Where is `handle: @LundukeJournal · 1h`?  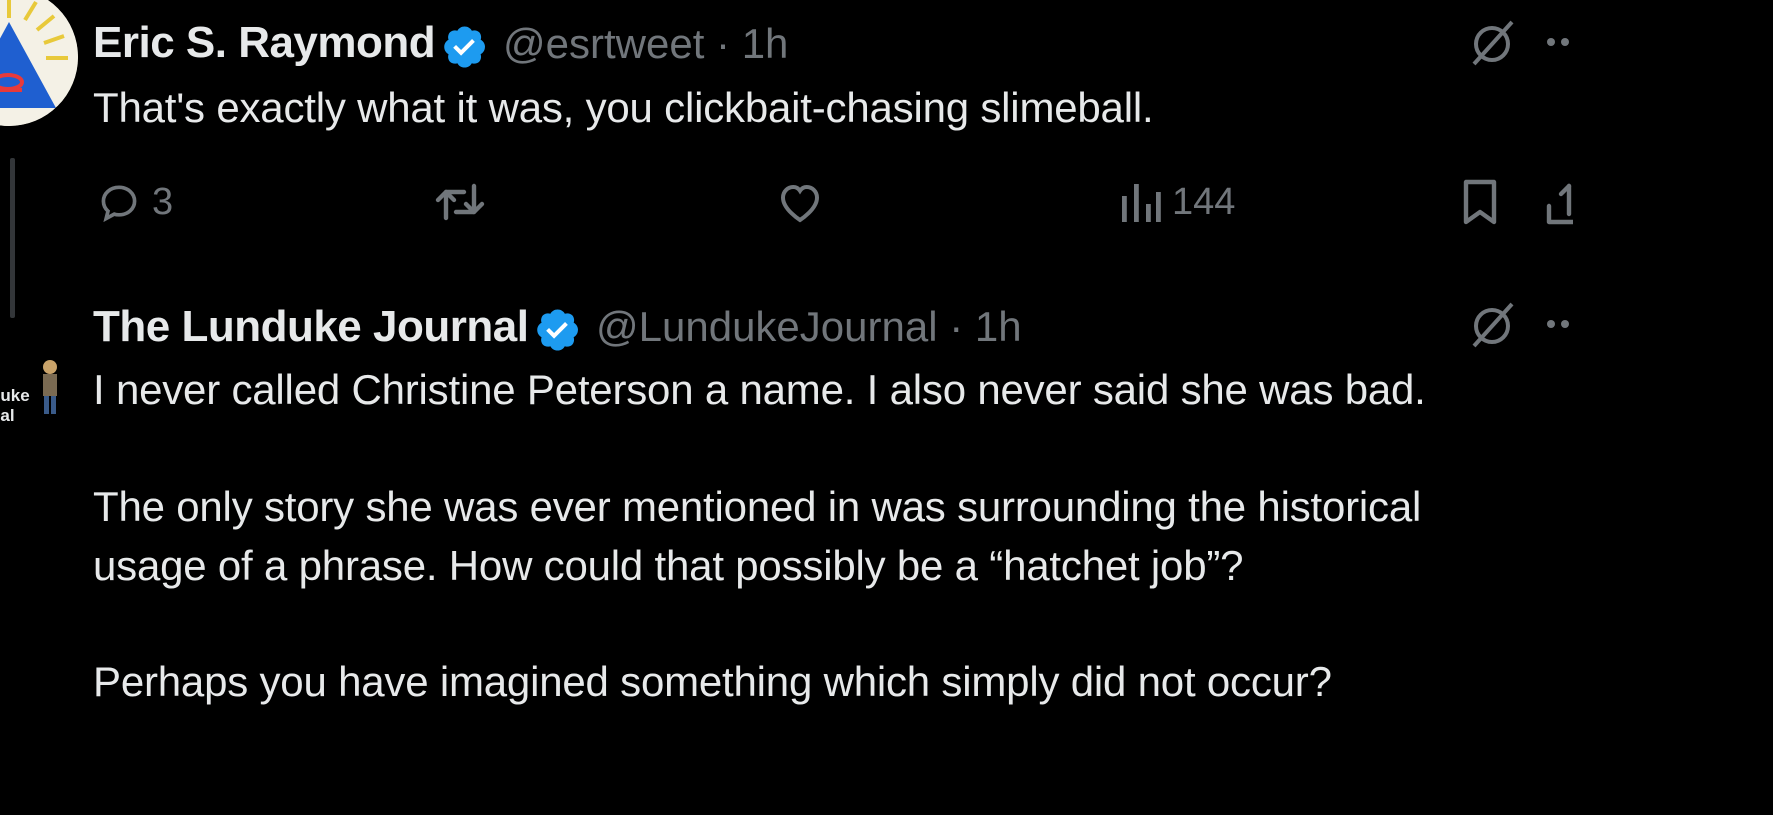
handle: @LundukeJournal · 1h is located at coordinates (809, 327).